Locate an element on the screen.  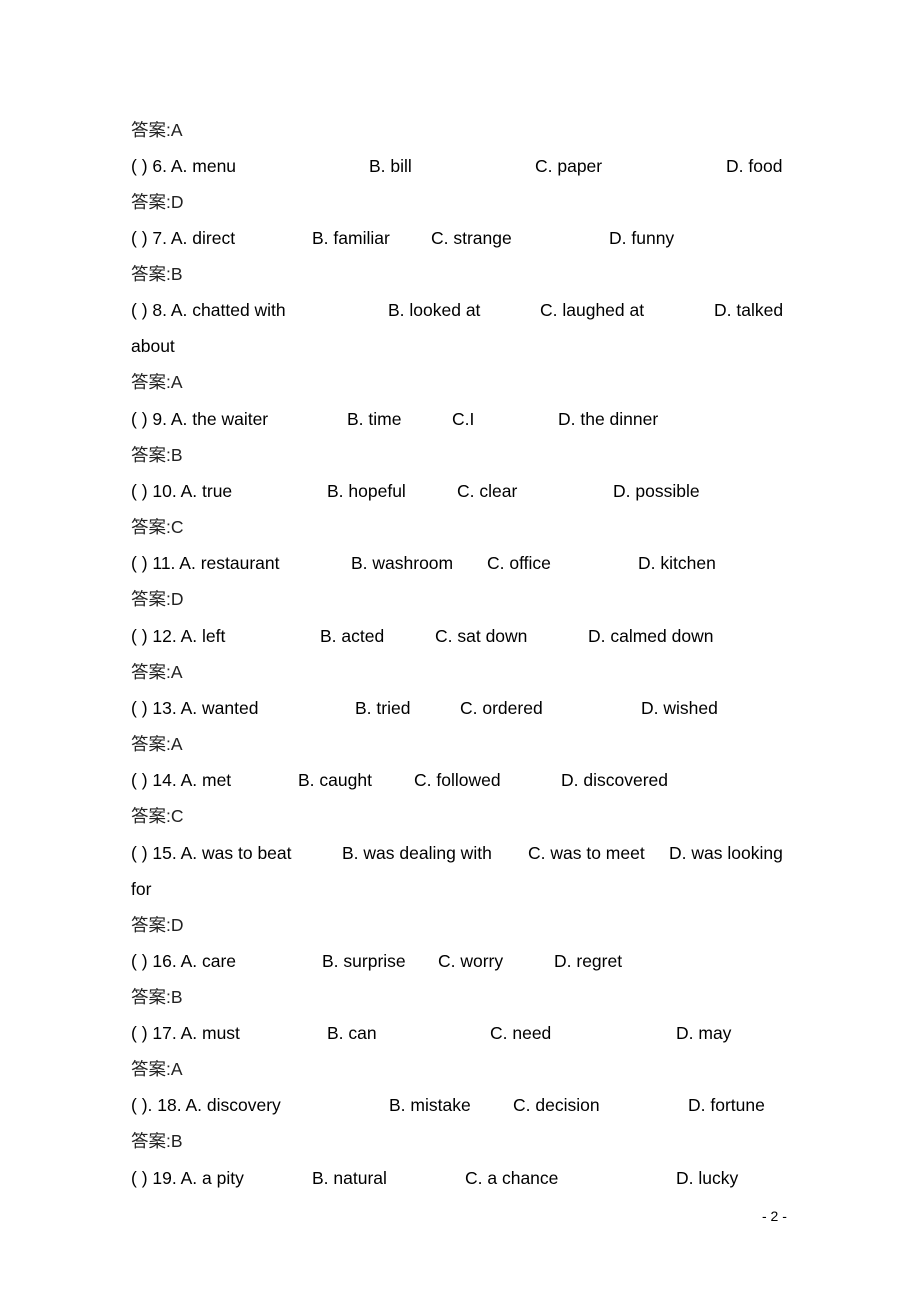
option-wrap: about is located at coordinates (153, 346).